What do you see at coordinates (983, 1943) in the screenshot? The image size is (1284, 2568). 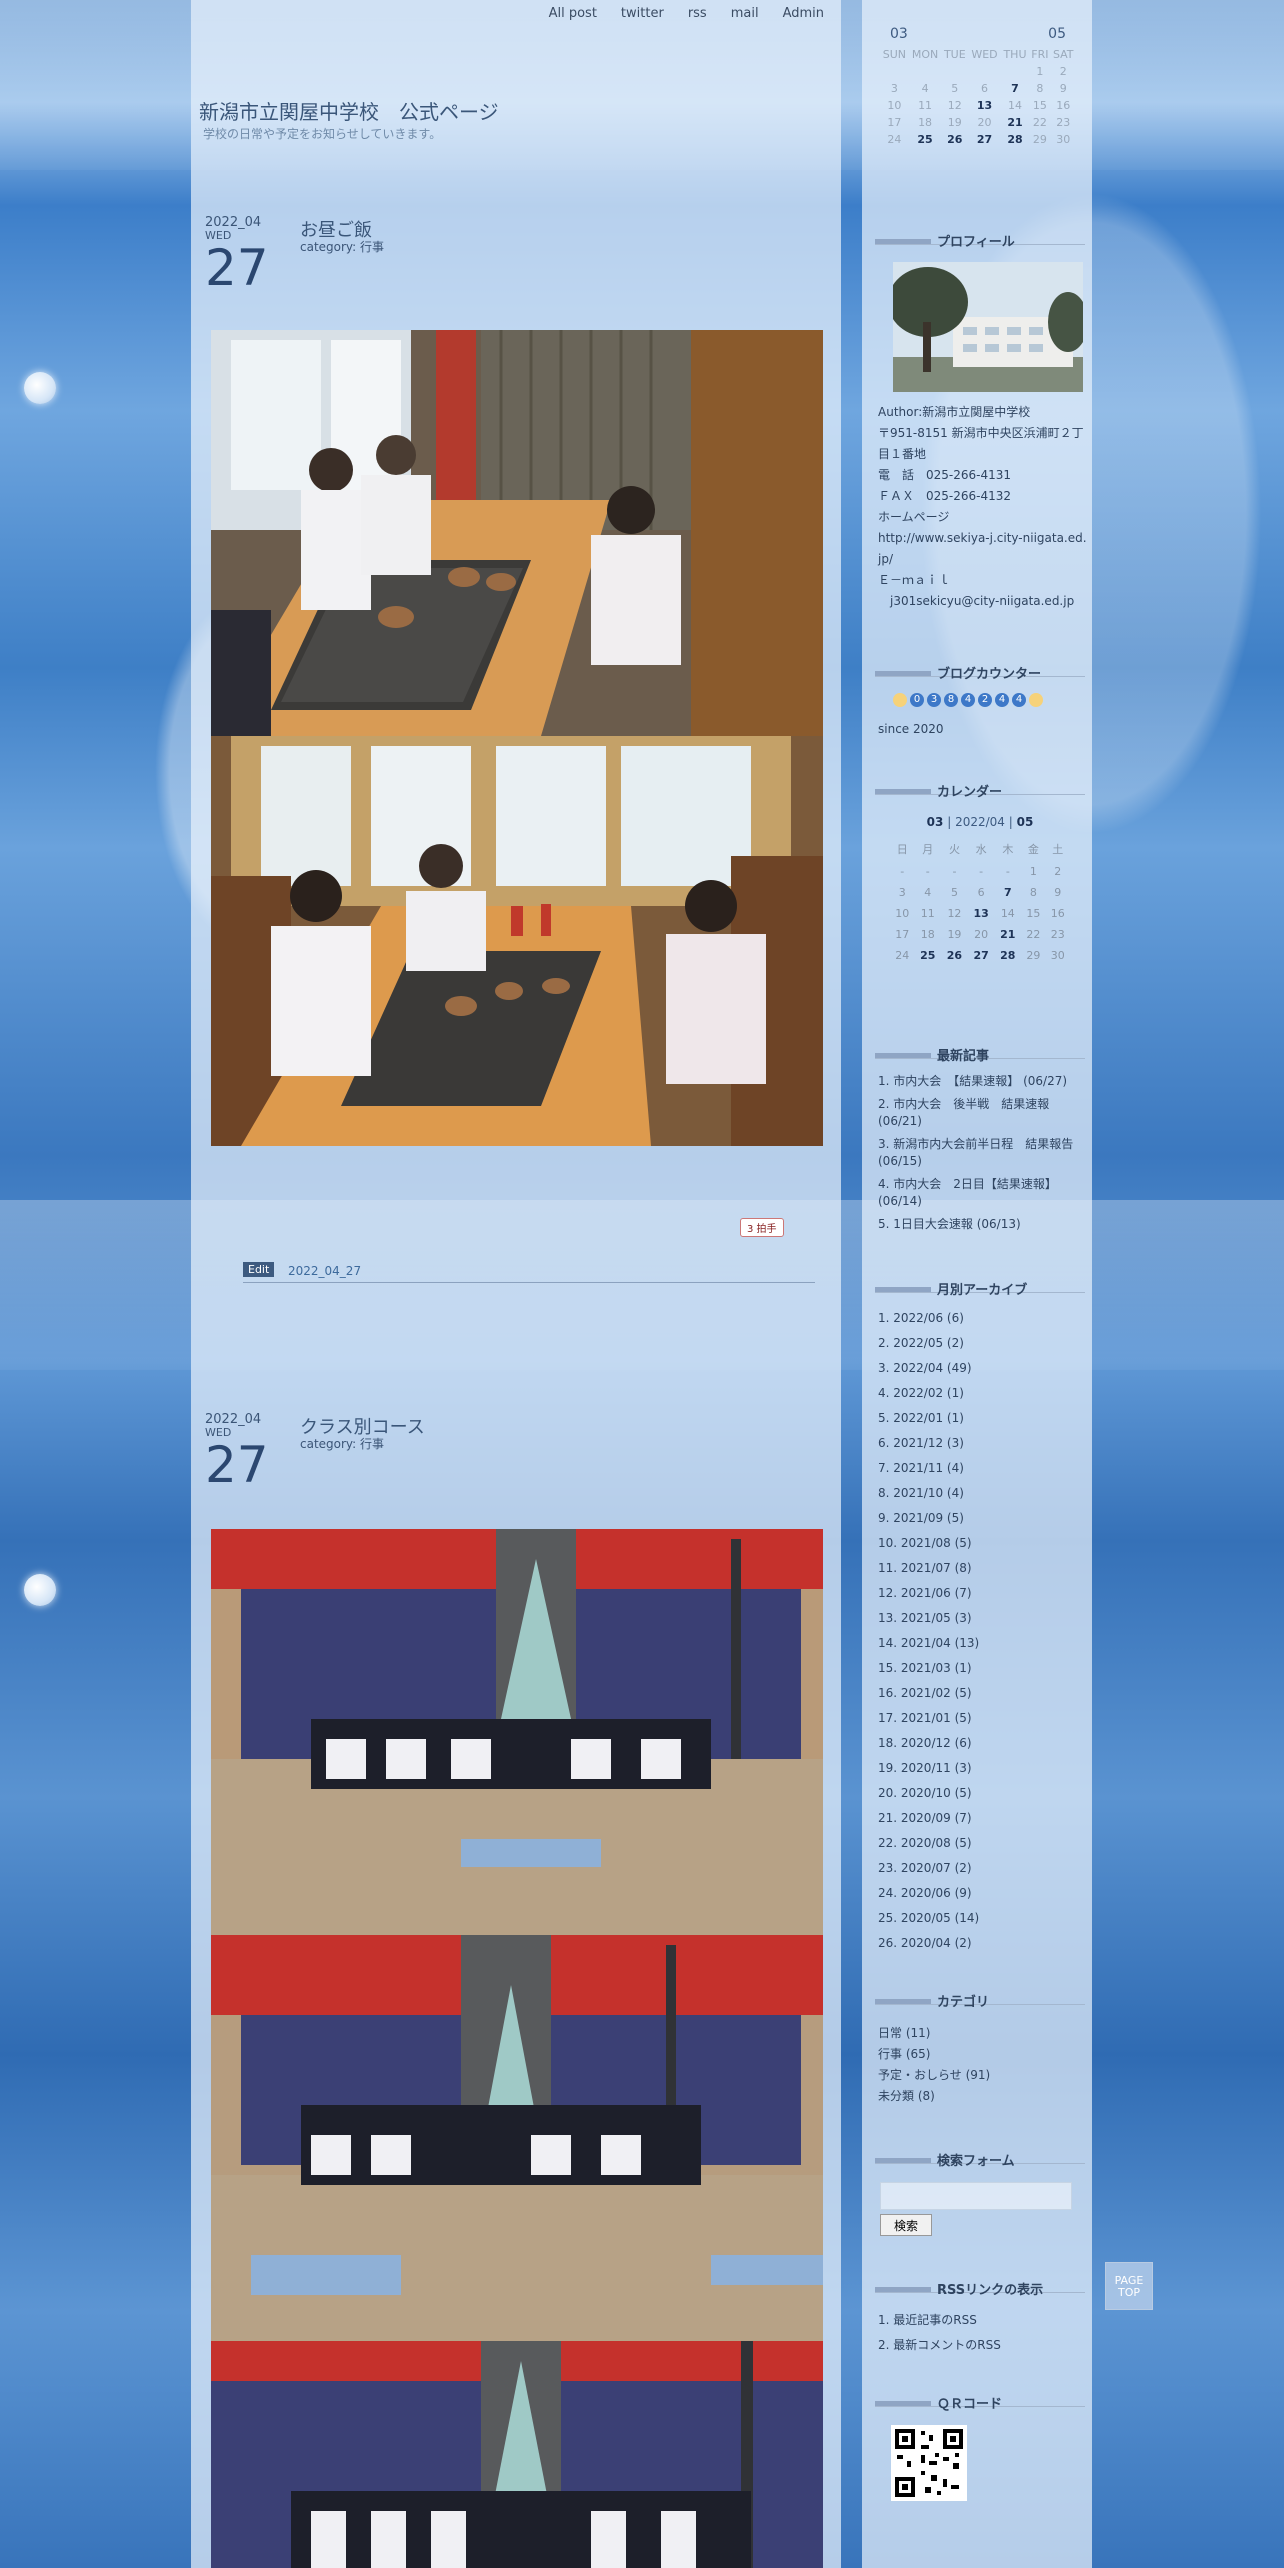 I see `archive-item: 26. 2020/04 (2)` at bounding box center [983, 1943].